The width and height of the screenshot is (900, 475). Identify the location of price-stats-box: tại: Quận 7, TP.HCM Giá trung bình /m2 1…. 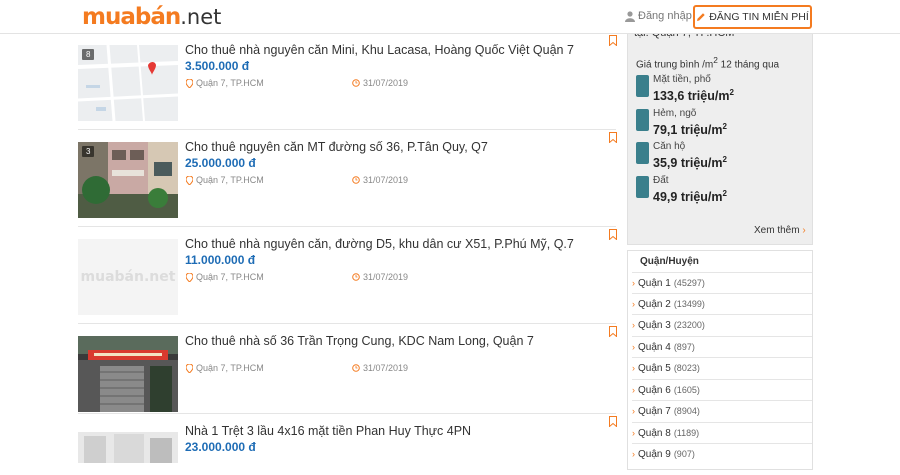
(720, 135).